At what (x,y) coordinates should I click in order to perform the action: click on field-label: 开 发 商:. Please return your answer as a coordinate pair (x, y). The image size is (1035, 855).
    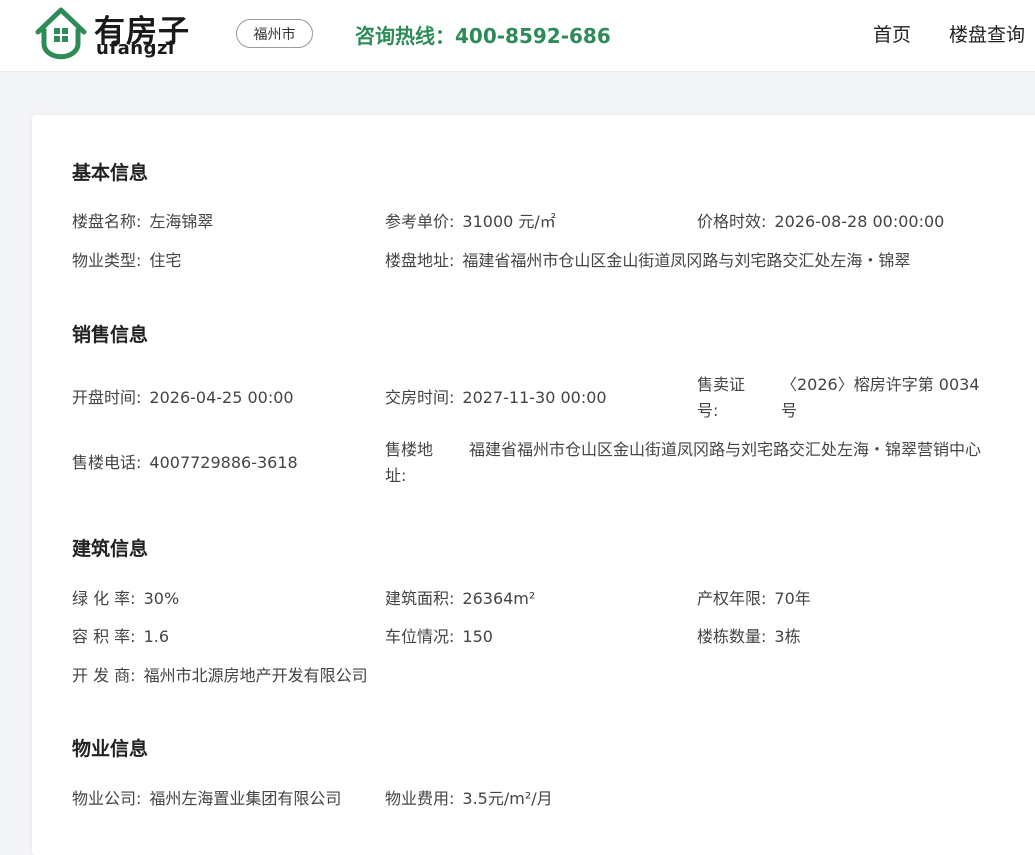
    Looking at the image, I should click on (104, 675).